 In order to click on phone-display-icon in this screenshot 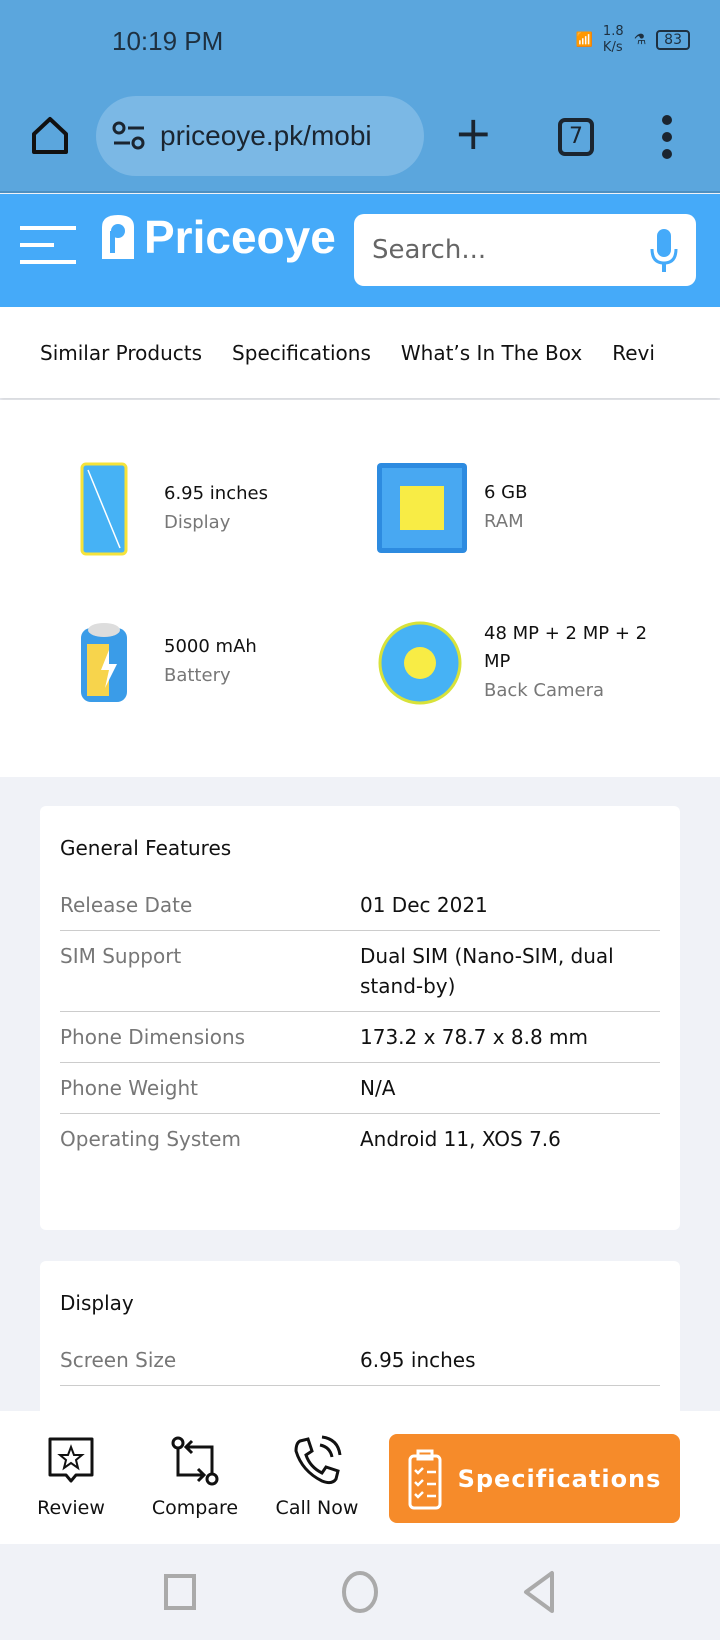, I will do `click(104, 509)`.